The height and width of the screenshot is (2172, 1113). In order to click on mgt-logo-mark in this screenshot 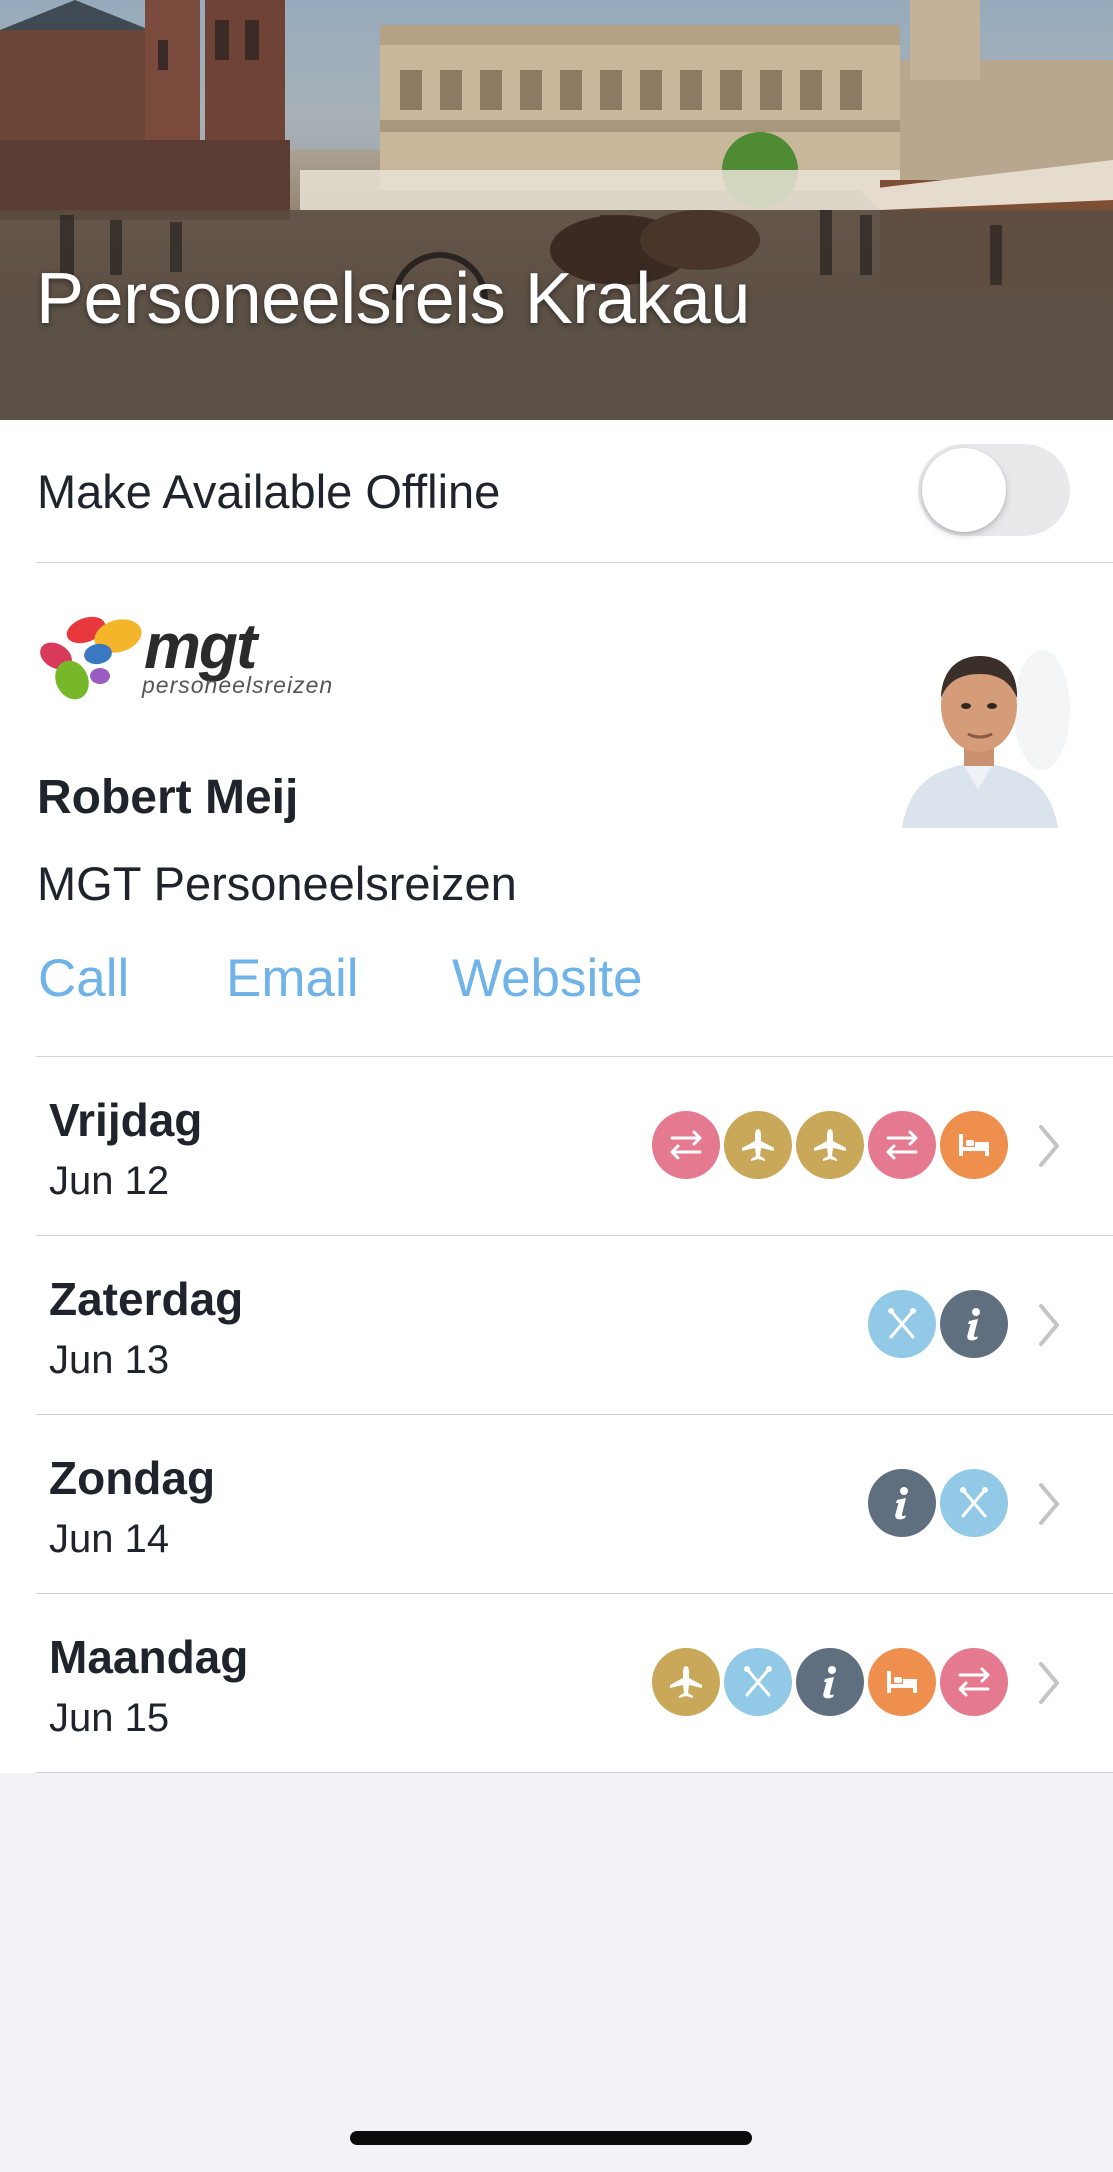, I will do `click(91, 658)`.